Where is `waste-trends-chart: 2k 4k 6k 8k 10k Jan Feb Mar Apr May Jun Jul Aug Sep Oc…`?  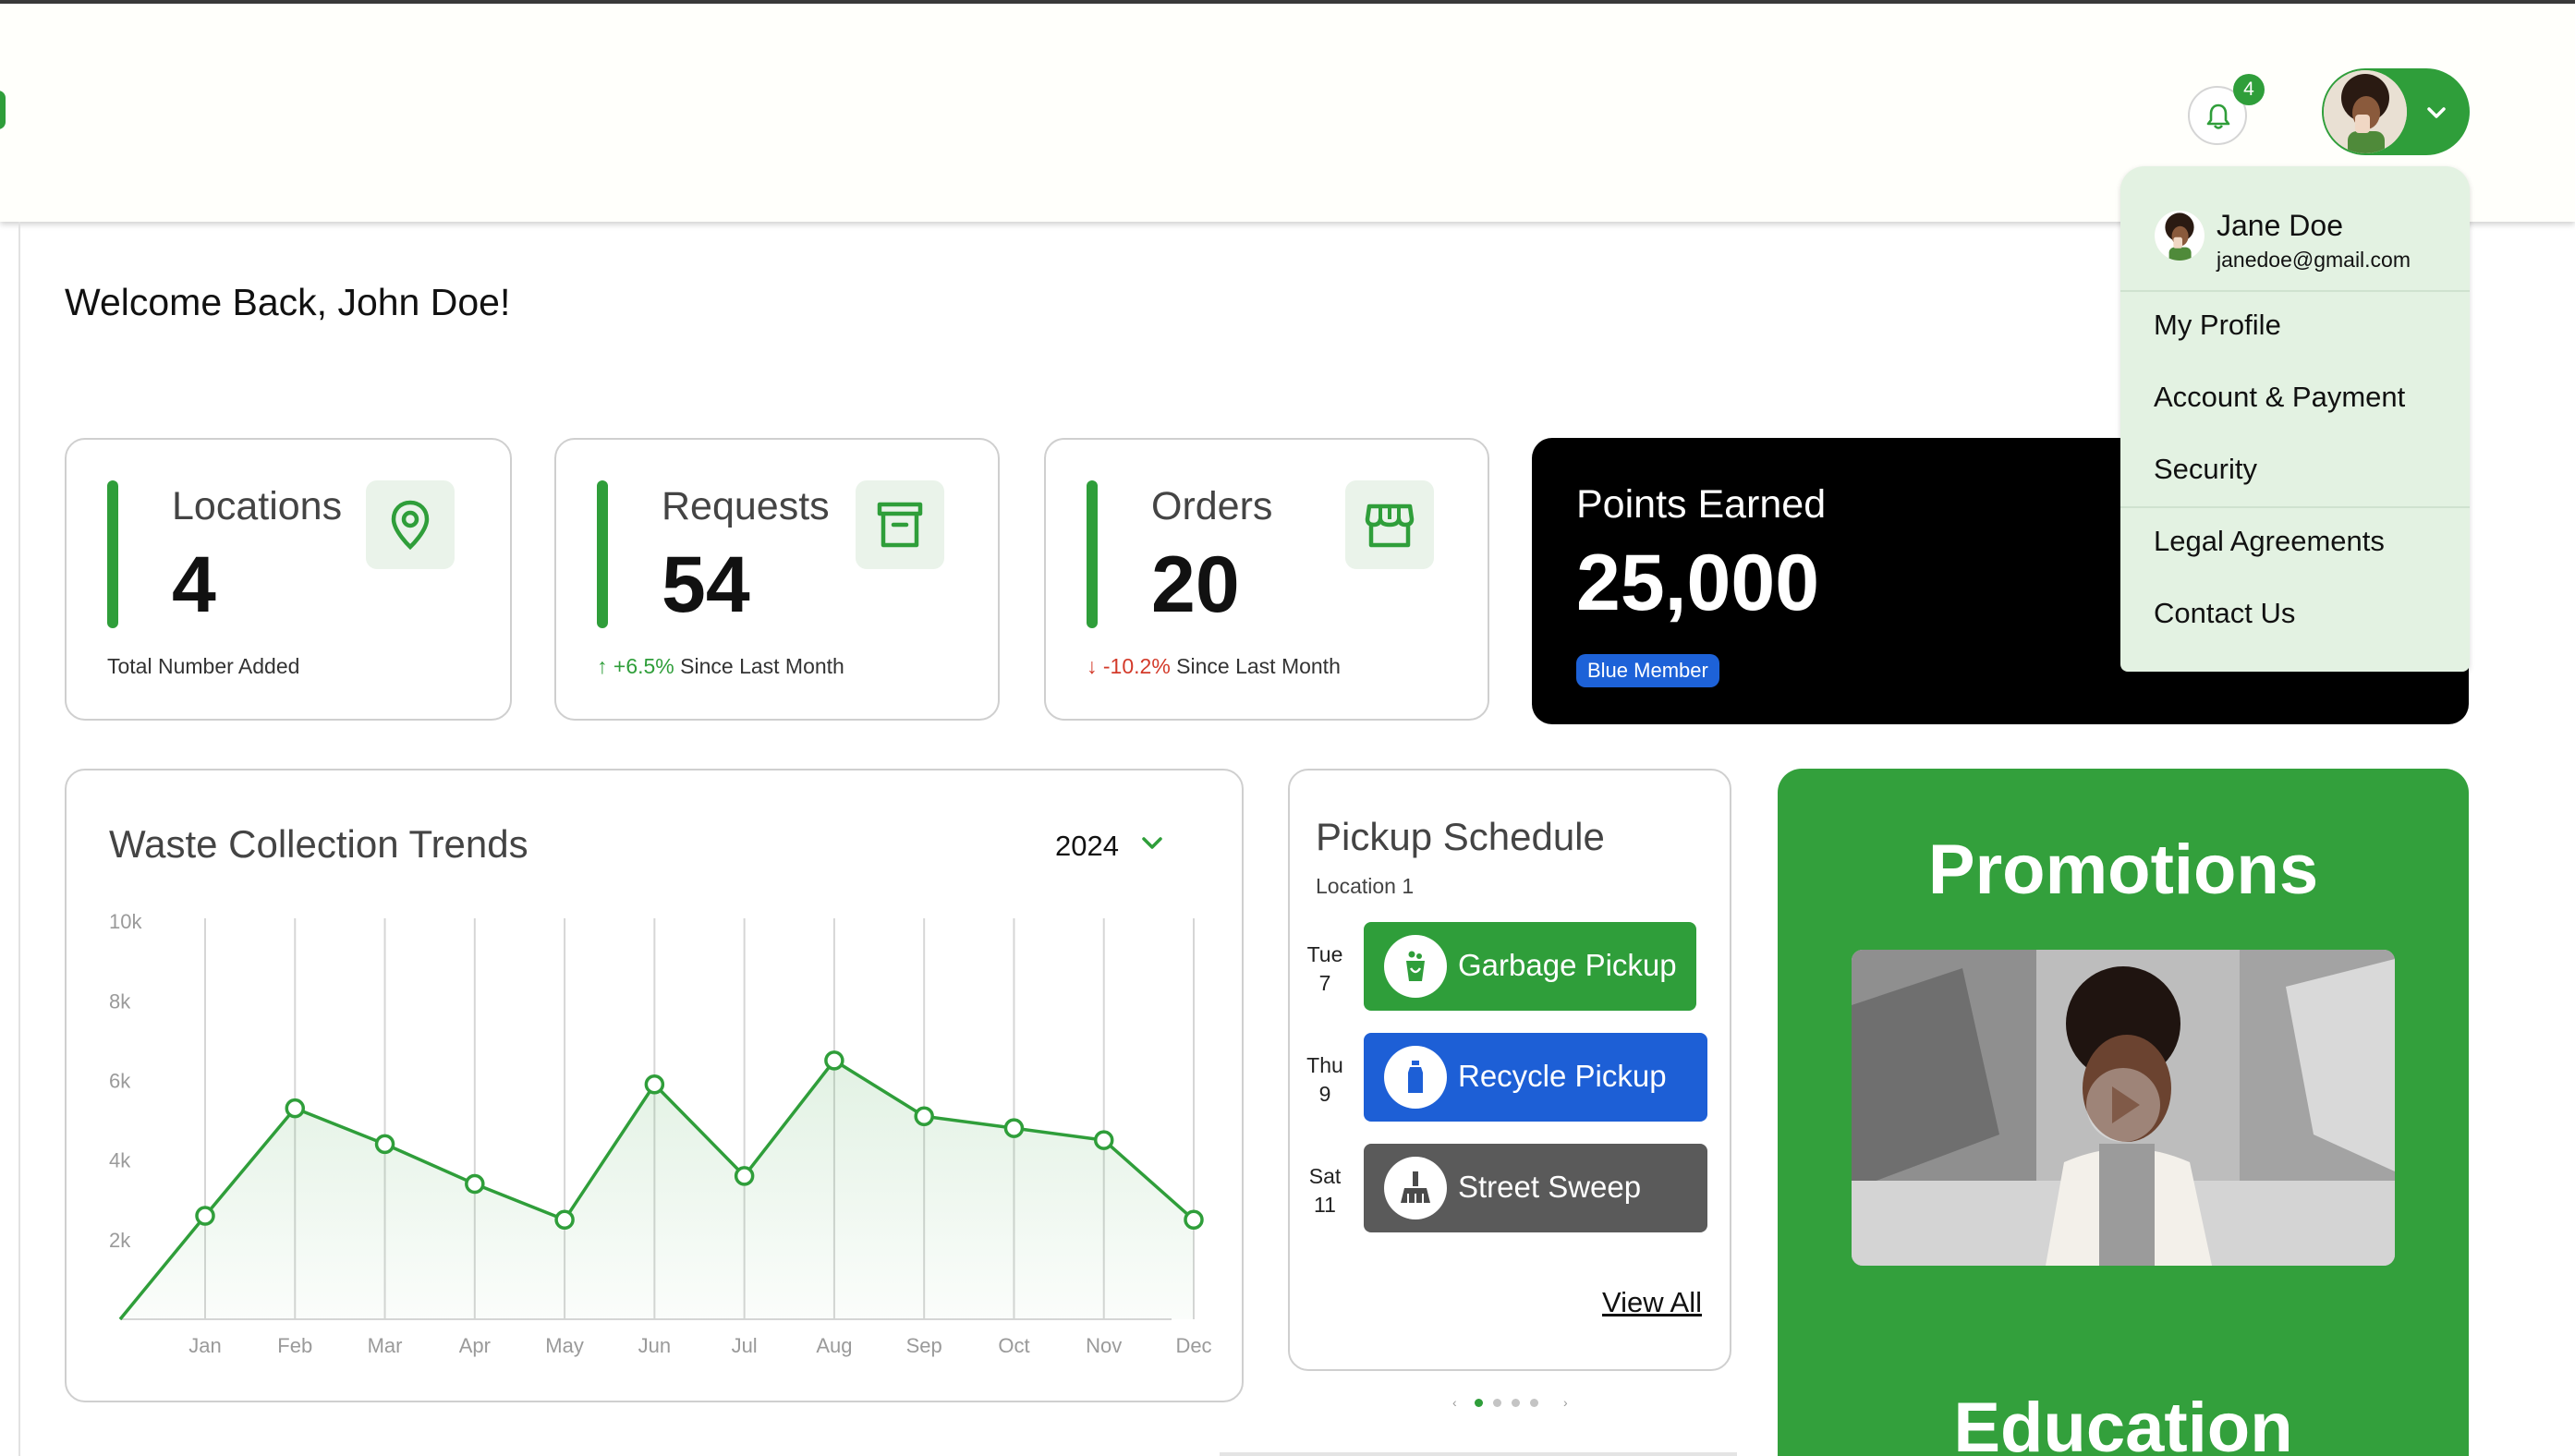
waste-trends-chart: 2k 4k 6k 8k 10k Jan Feb Mar Apr May Jun Jul Aug Sep Oc… is located at coordinates (660, 1133).